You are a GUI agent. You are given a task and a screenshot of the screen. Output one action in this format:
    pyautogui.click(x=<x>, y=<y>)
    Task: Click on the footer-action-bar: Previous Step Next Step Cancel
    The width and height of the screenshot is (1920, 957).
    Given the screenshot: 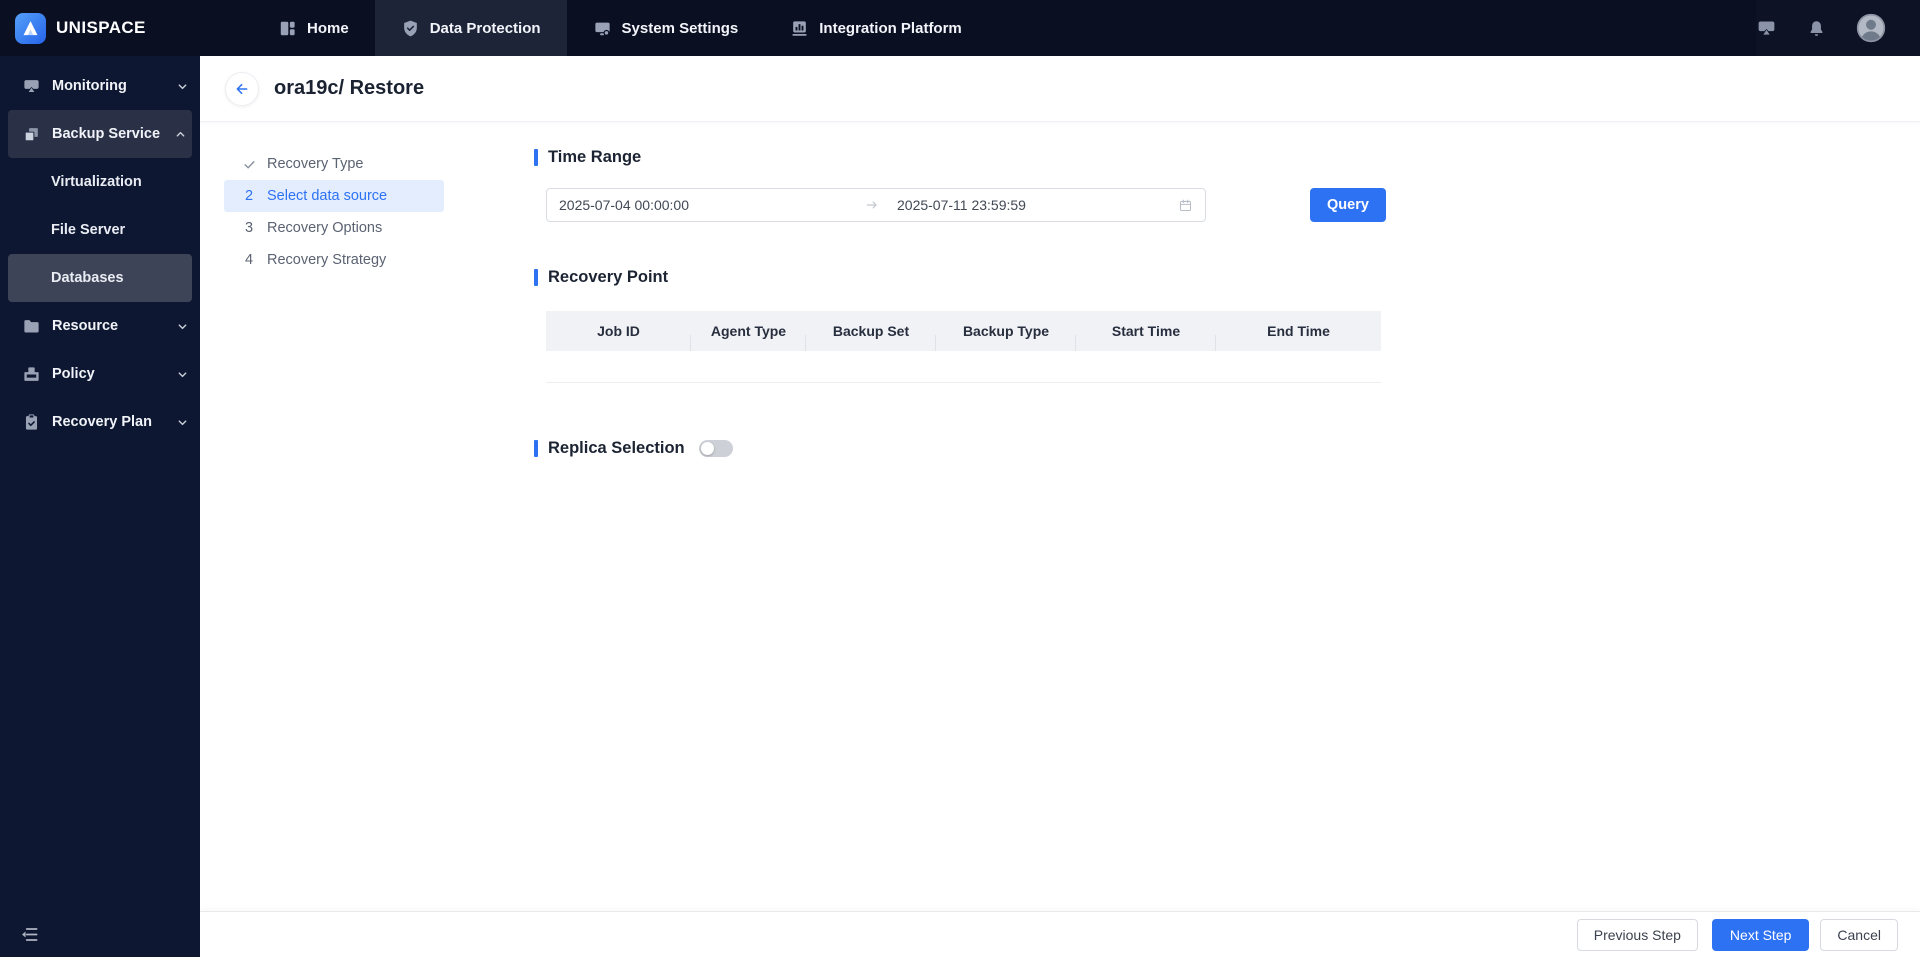 What is the action you would take?
    pyautogui.click(x=1060, y=934)
    